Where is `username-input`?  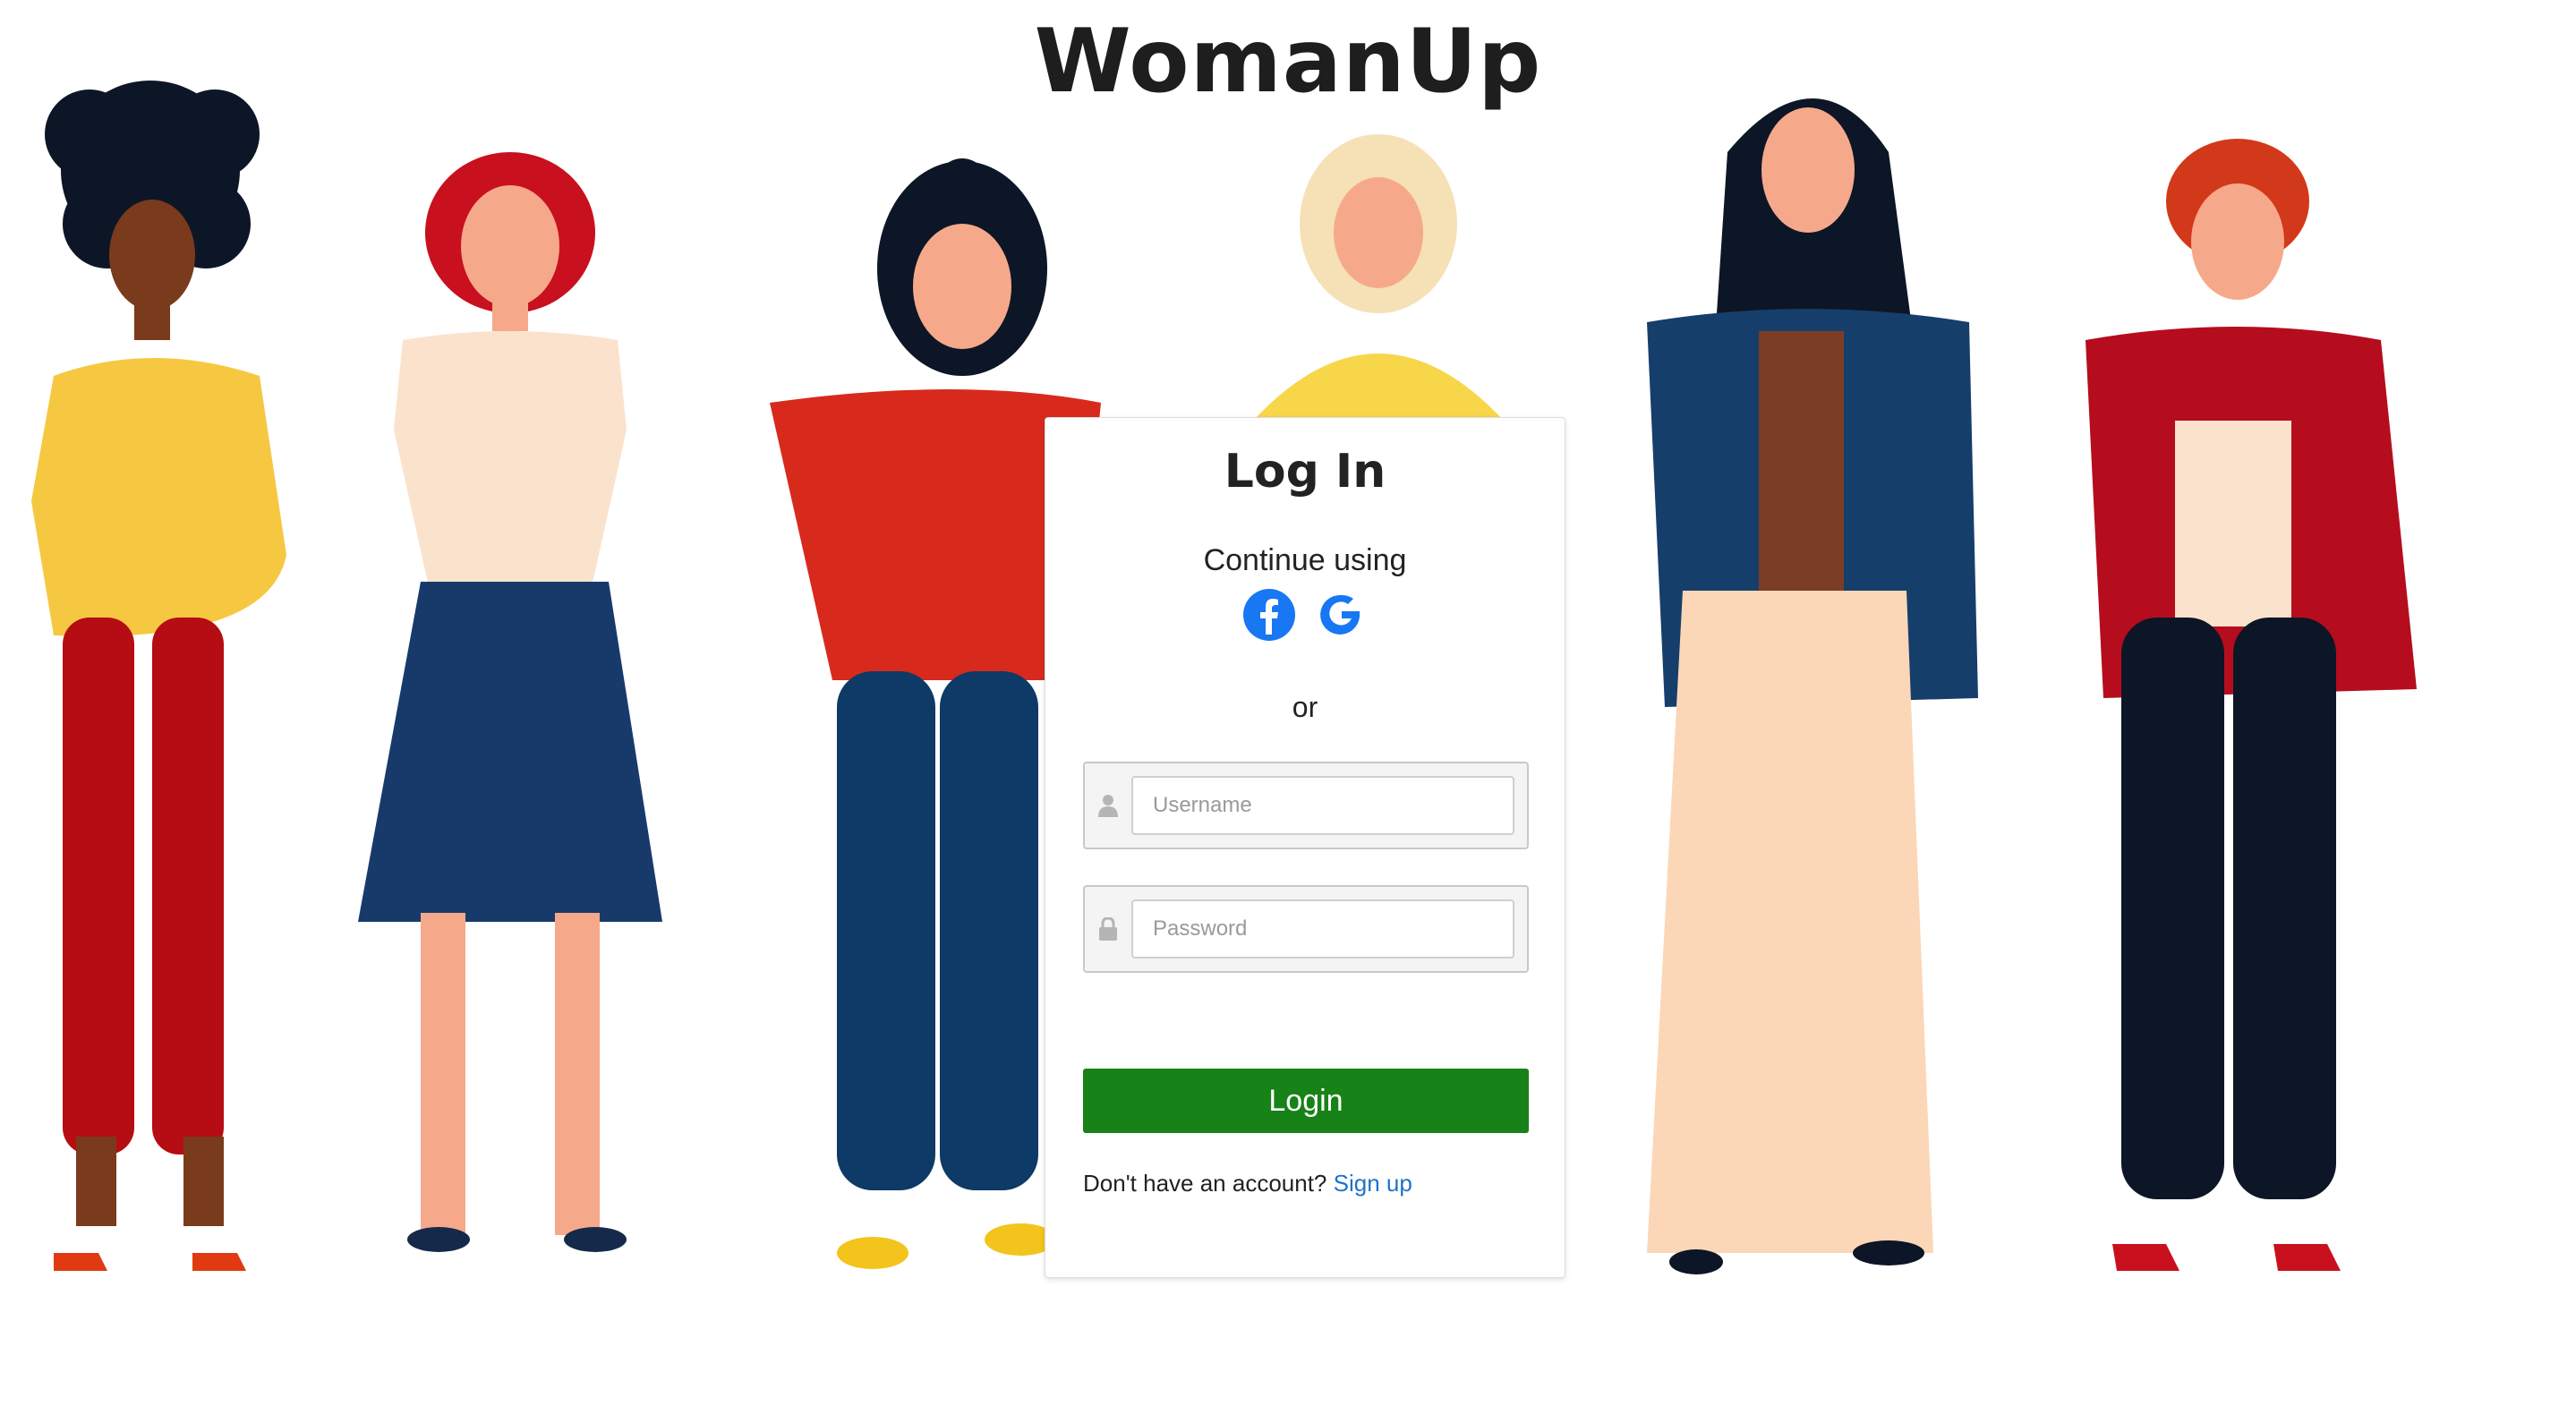
username-input is located at coordinates (1322, 805).